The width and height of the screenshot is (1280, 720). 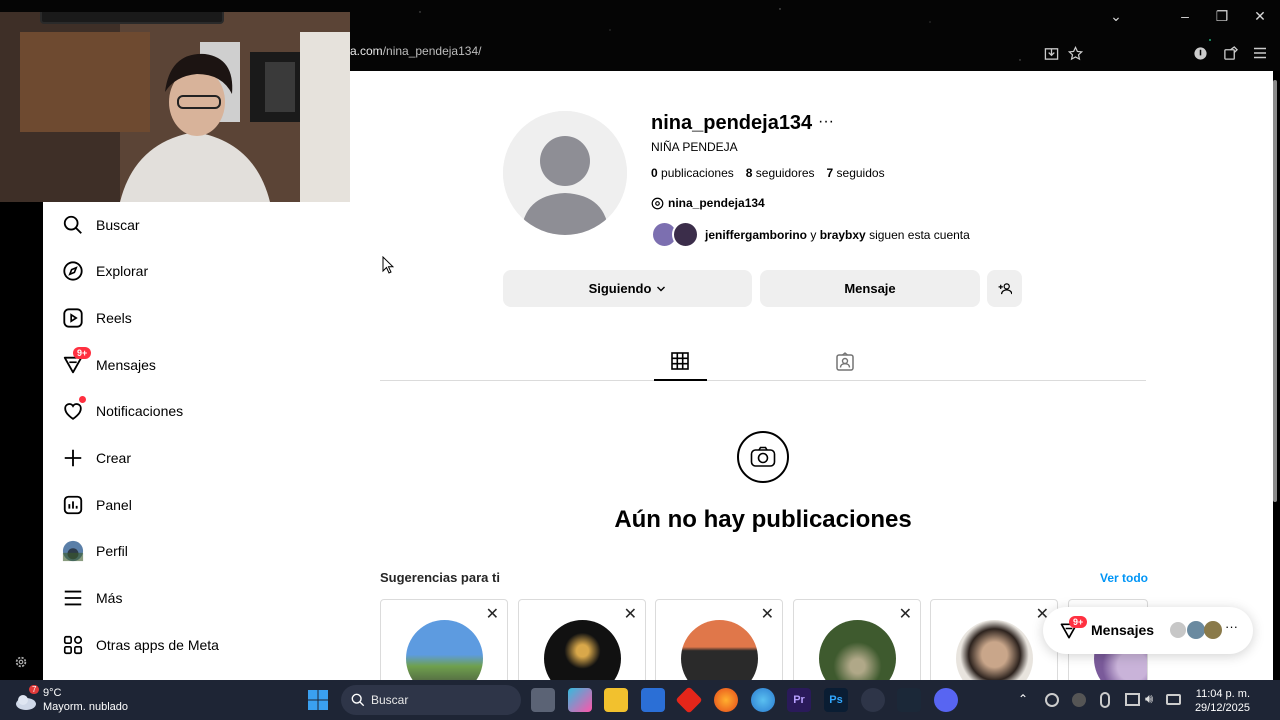 What do you see at coordinates (109, 598) in the screenshot?
I see `sidebar-item-label: Más` at bounding box center [109, 598].